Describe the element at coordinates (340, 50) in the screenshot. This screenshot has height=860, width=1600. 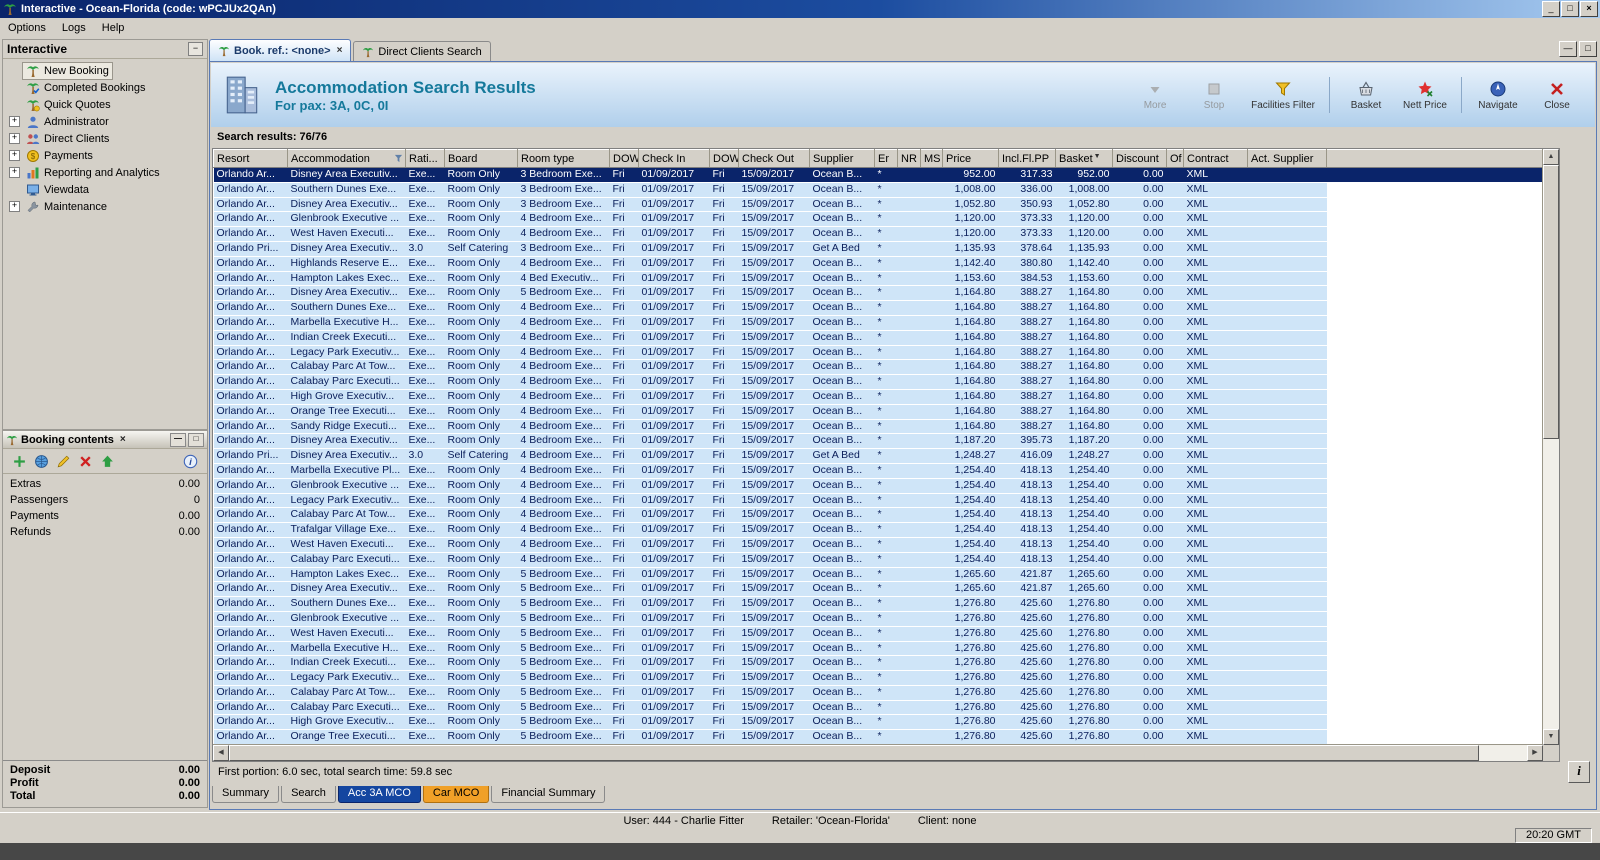
I see `tab-close-icon: ×` at that location.